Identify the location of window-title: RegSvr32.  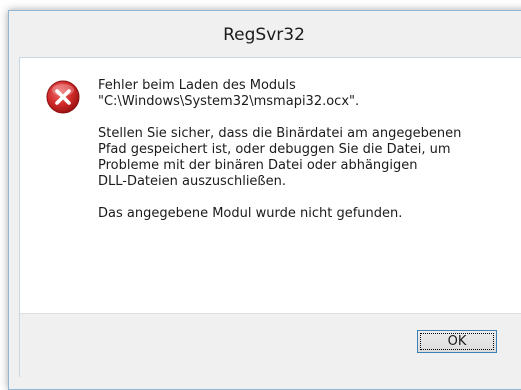
(264, 35).